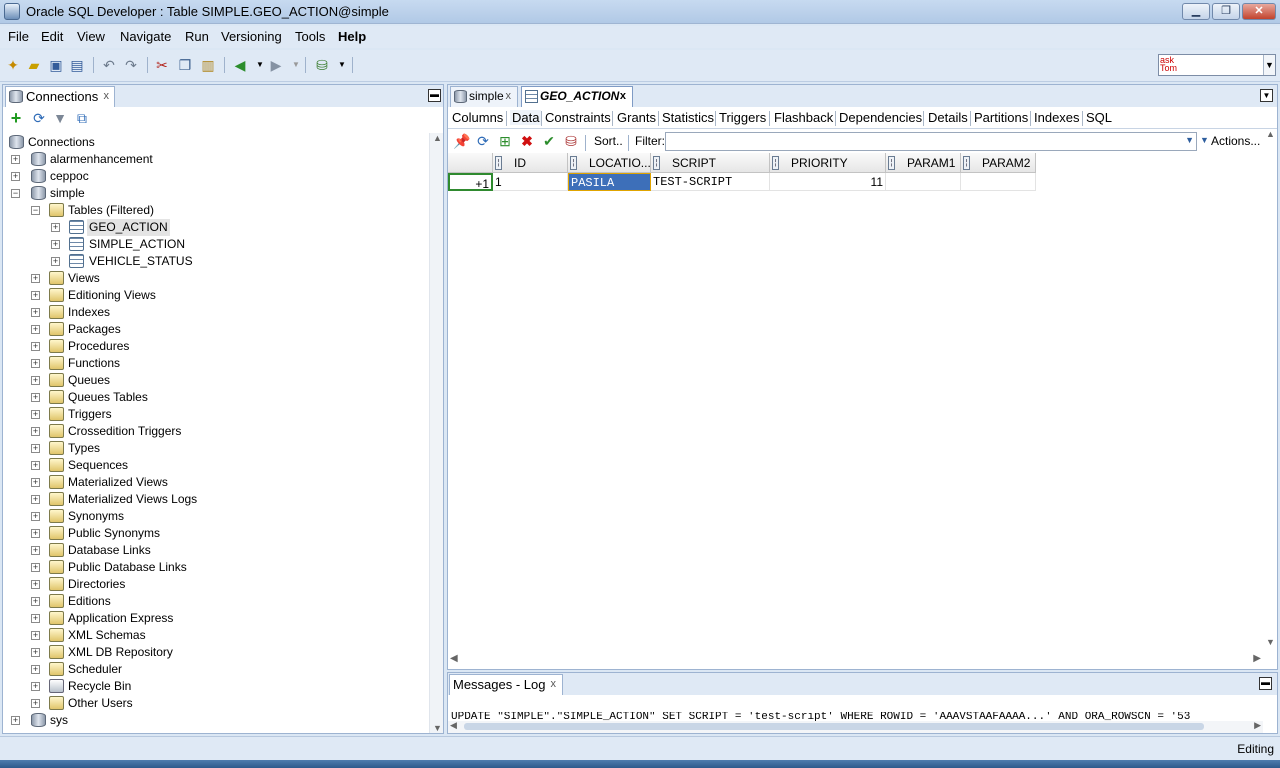 This screenshot has width=1280, height=768. I want to click on scroll-up-icon: ▲, so click(1270, 134).